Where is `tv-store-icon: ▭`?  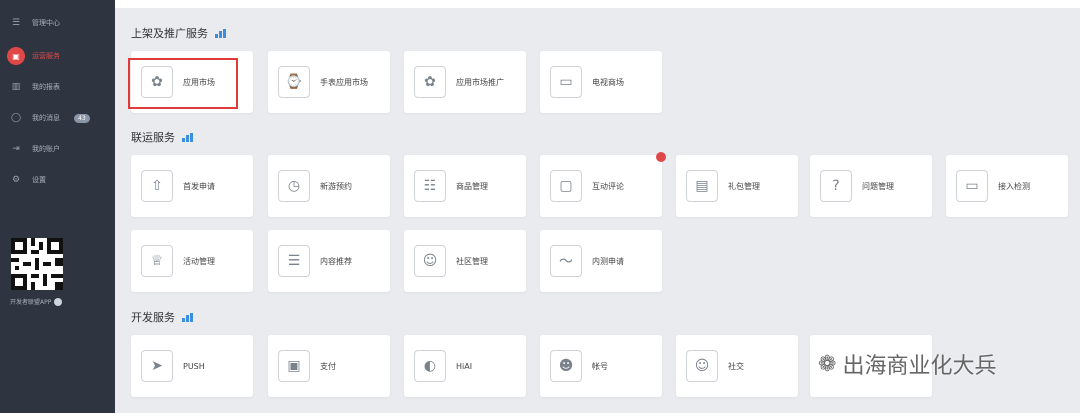
tv-store-icon: ▭ is located at coordinates (566, 82).